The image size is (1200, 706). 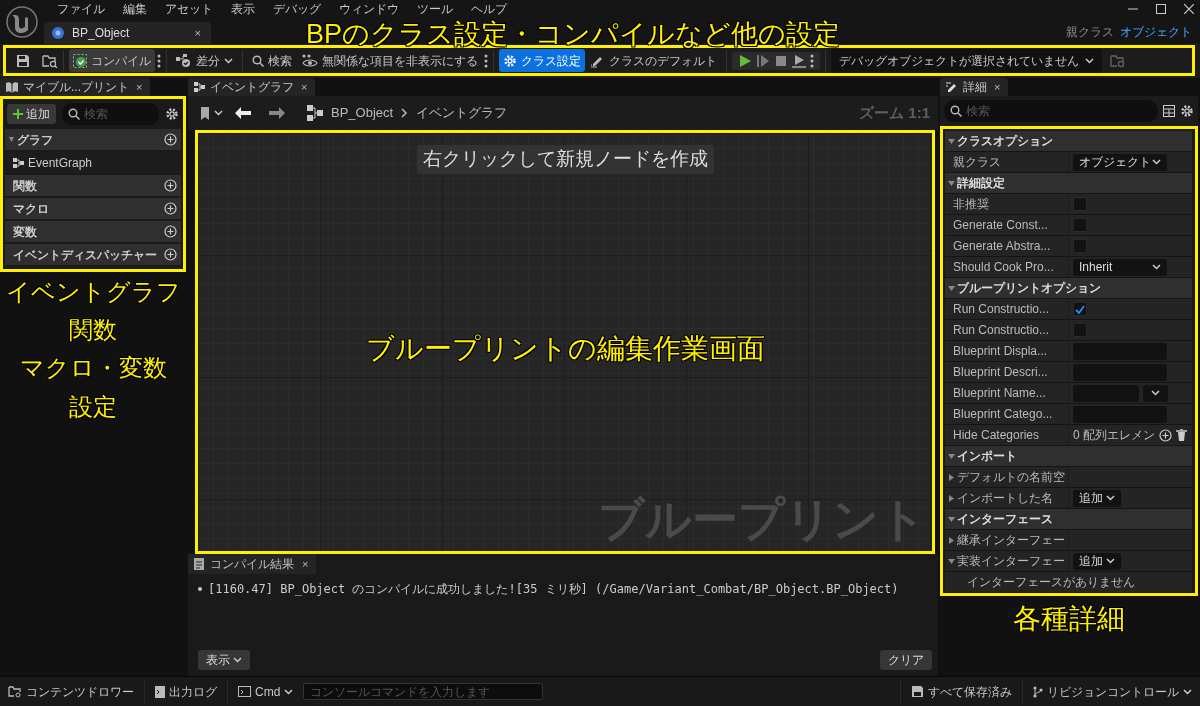 What do you see at coordinates (50, 60) in the screenshot?
I see `folder-search-icon` at bounding box center [50, 60].